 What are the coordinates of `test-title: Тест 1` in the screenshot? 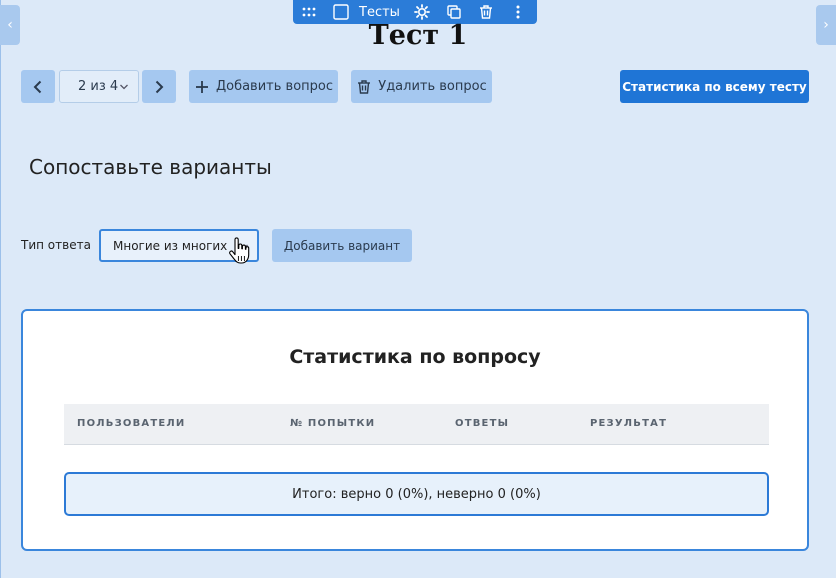 It's located at (418, 35).